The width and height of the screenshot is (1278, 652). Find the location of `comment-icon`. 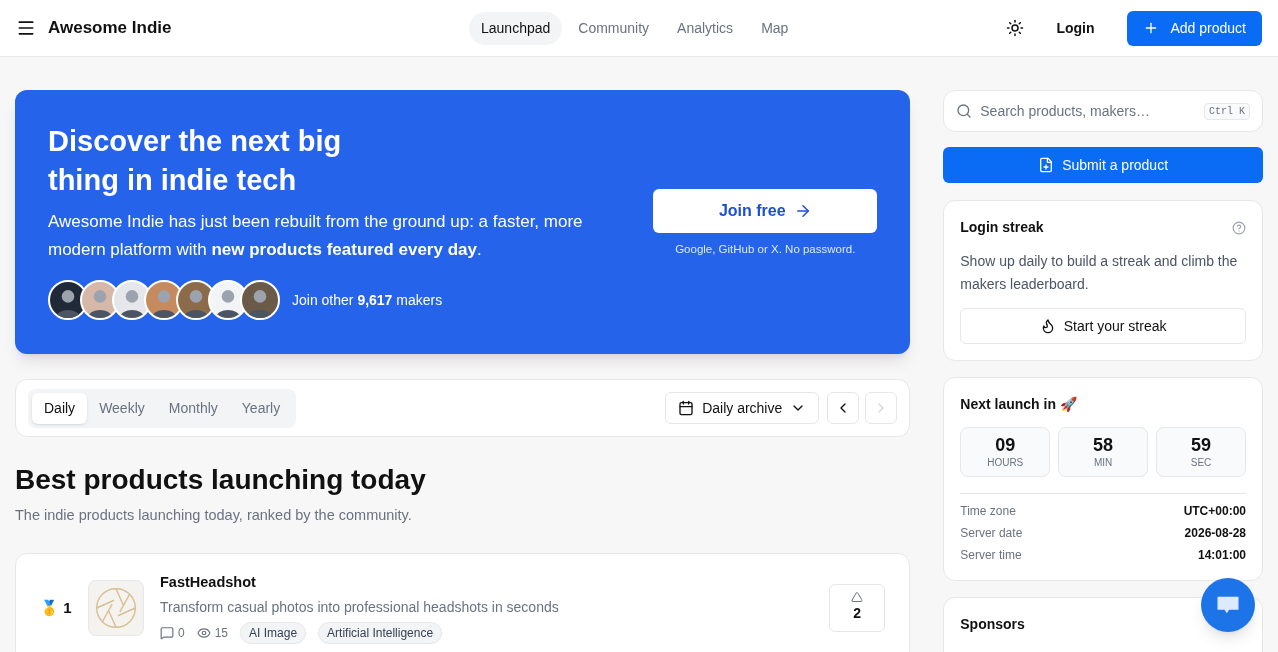

comment-icon is located at coordinates (167, 632).